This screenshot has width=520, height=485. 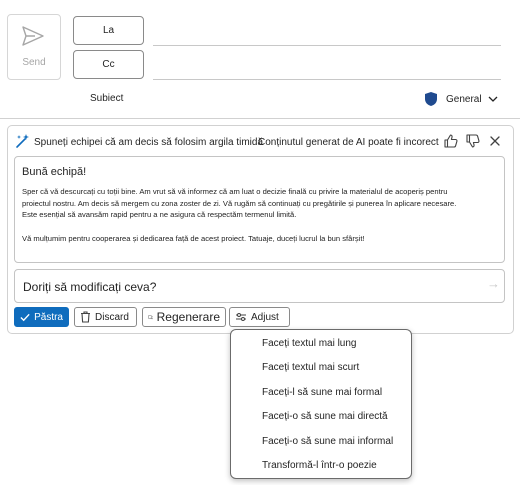 What do you see at coordinates (90, 287) in the screenshot?
I see `modify-input-placeholder: Doriți să modificați ceva?` at bounding box center [90, 287].